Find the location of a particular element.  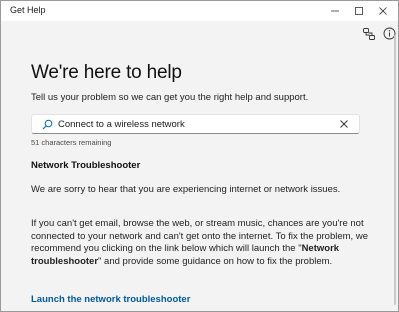

scrollbar is located at coordinates (395, 170).